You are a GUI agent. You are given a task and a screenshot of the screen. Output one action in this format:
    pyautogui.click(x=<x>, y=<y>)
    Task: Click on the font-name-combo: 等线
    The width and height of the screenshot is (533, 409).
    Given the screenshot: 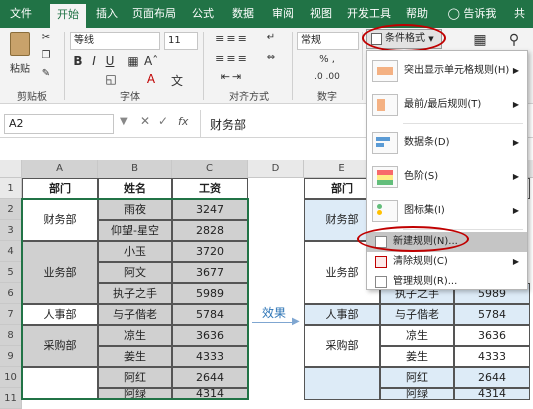 What is the action you would take?
    pyautogui.click(x=115, y=41)
    